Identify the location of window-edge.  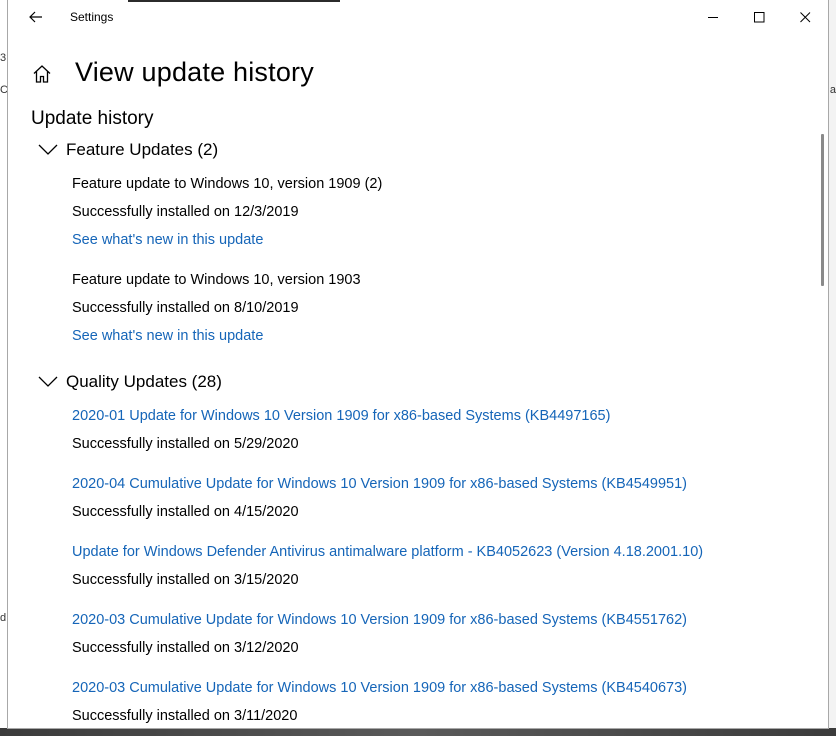
(234, 1).